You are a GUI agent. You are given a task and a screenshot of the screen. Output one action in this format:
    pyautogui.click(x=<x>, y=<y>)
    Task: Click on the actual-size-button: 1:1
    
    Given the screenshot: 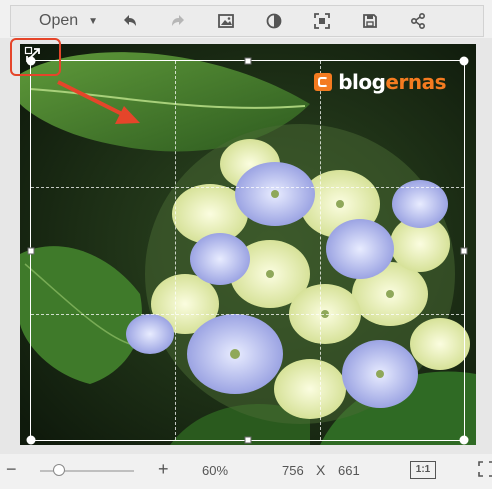 What is the action you would take?
    pyautogui.click(x=423, y=470)
    